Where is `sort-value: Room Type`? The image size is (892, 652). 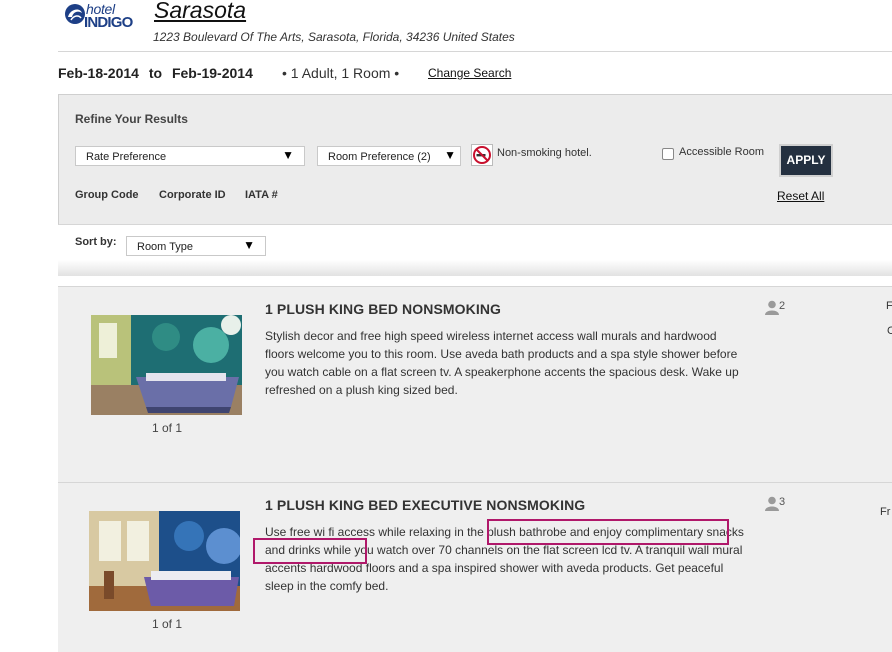
sort-value: Room Type is located at coordinates (165, 247).